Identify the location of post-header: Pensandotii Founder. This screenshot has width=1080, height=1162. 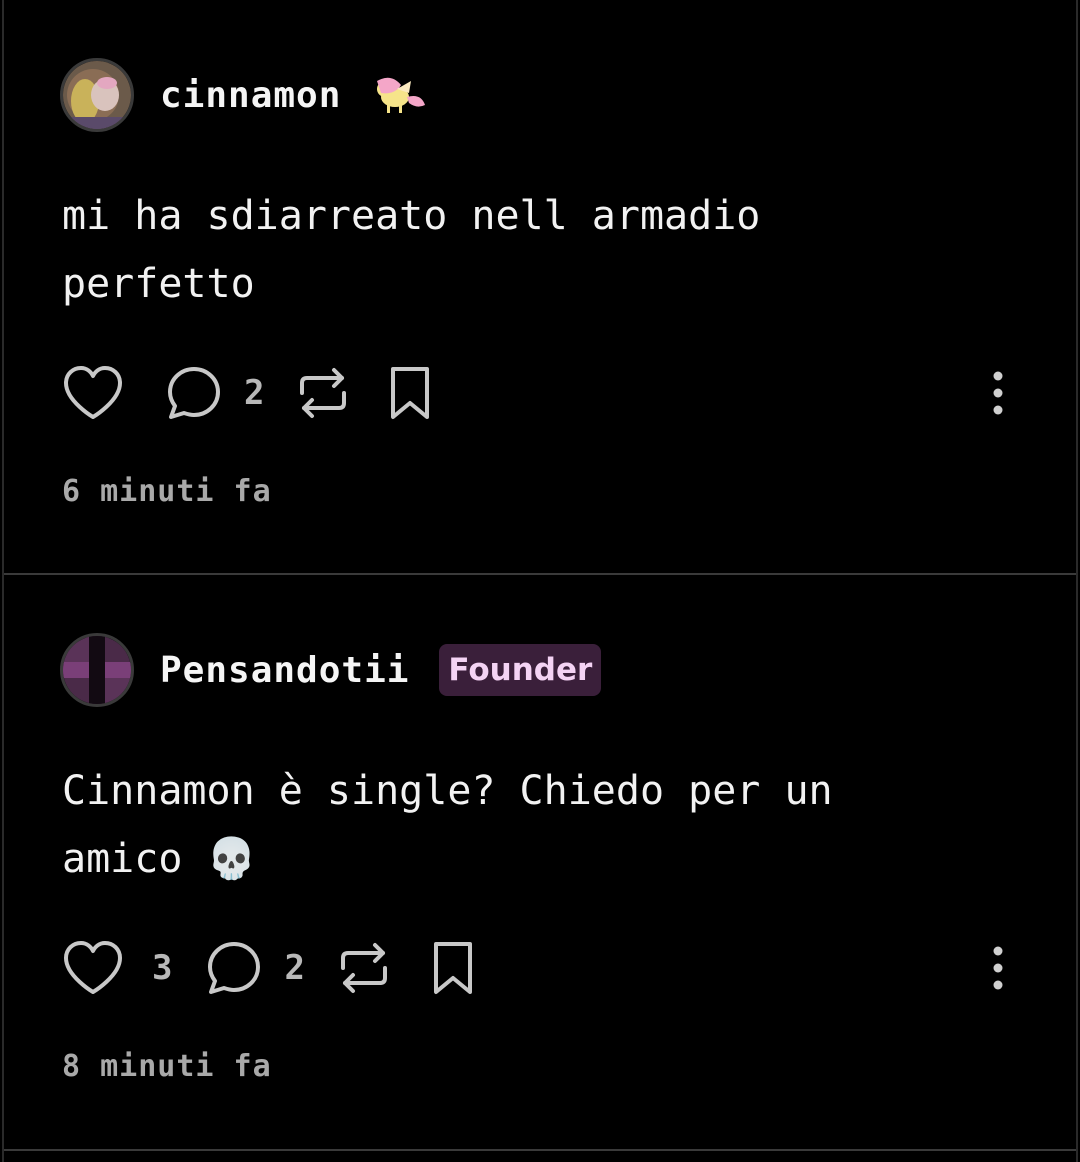
(331, 670).